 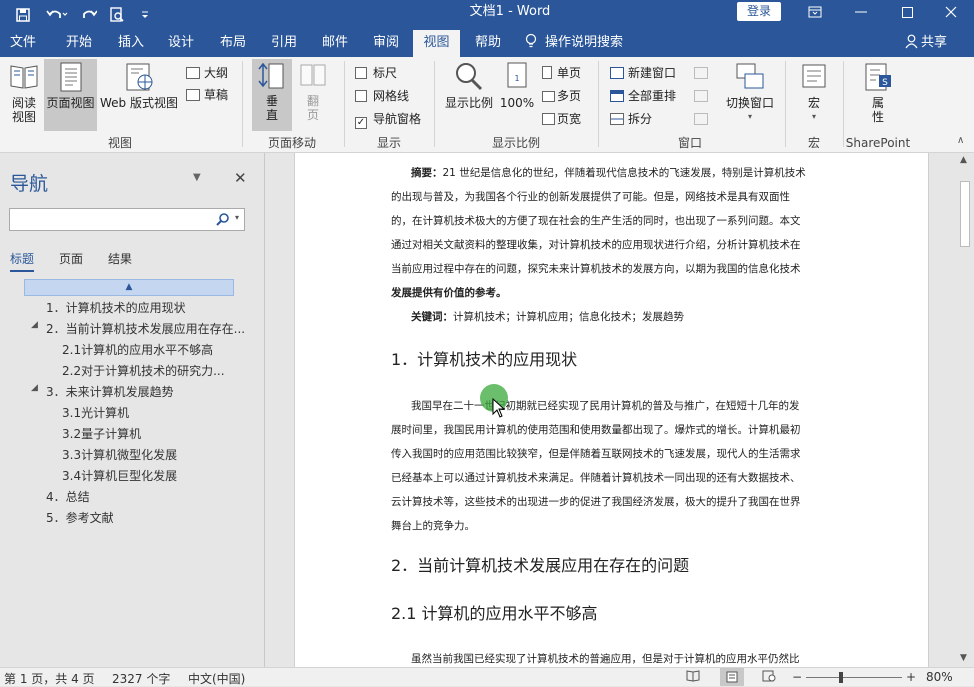 I want to click on nav-heading-item: 3.2量子计算机, so click(x=101, y=433).